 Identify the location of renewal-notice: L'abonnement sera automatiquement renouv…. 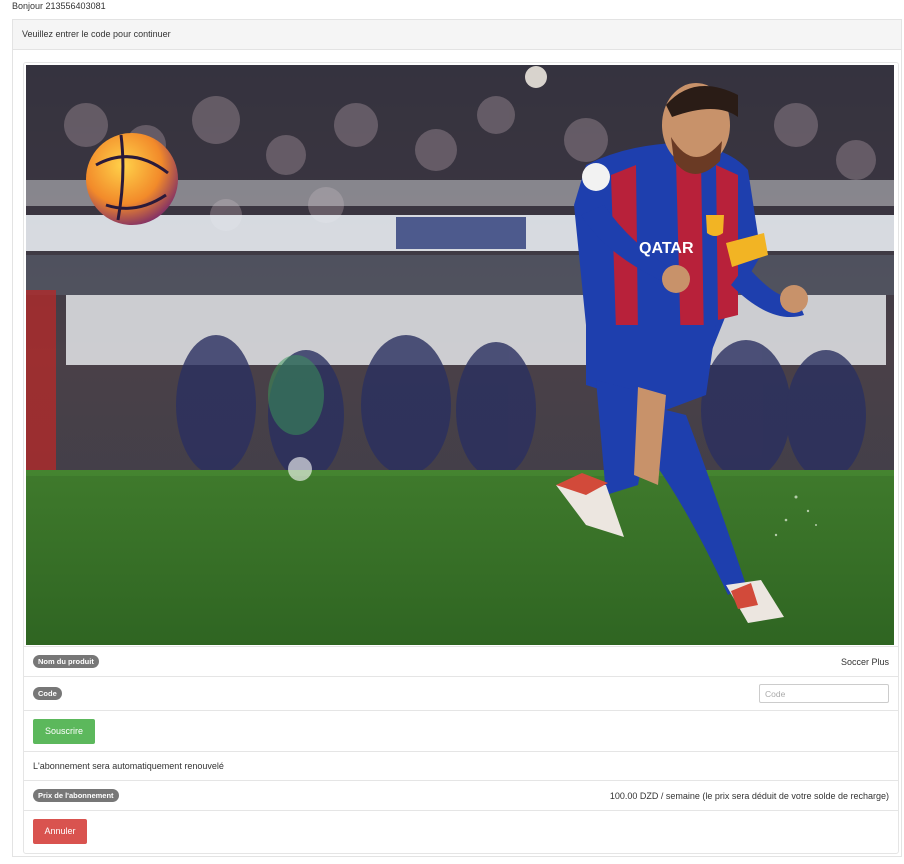
(128, 766).